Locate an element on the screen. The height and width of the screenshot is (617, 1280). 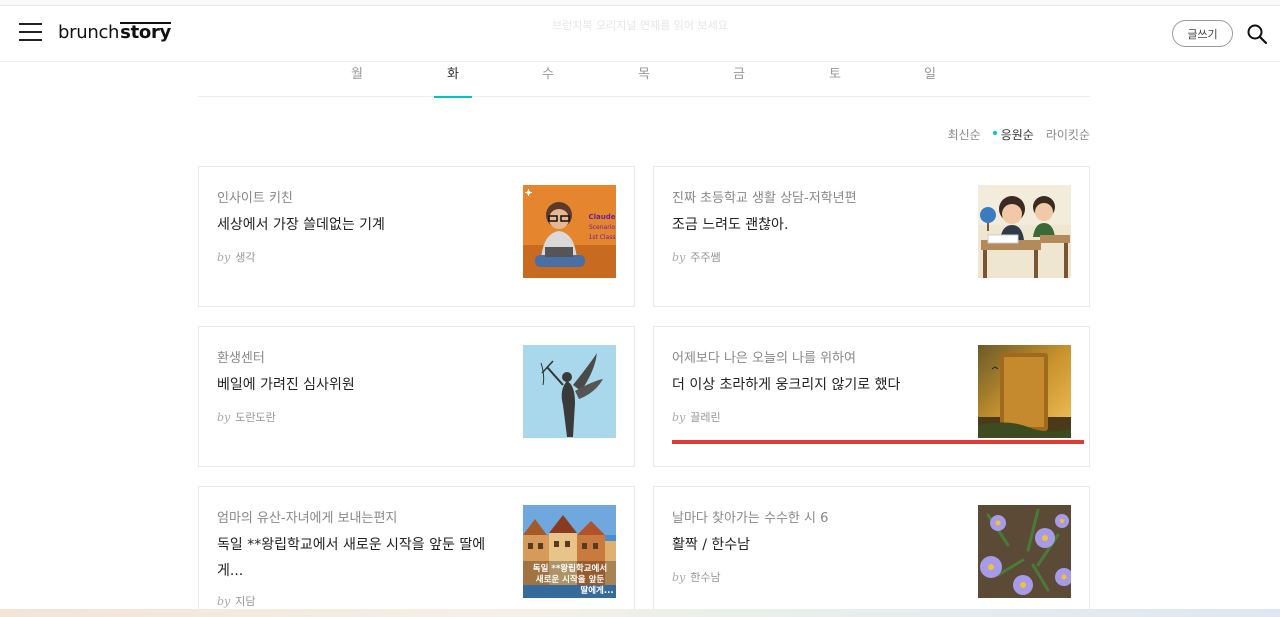
svg-text: 독일 **왕립학교에서 is located at coordinates (570, 568).